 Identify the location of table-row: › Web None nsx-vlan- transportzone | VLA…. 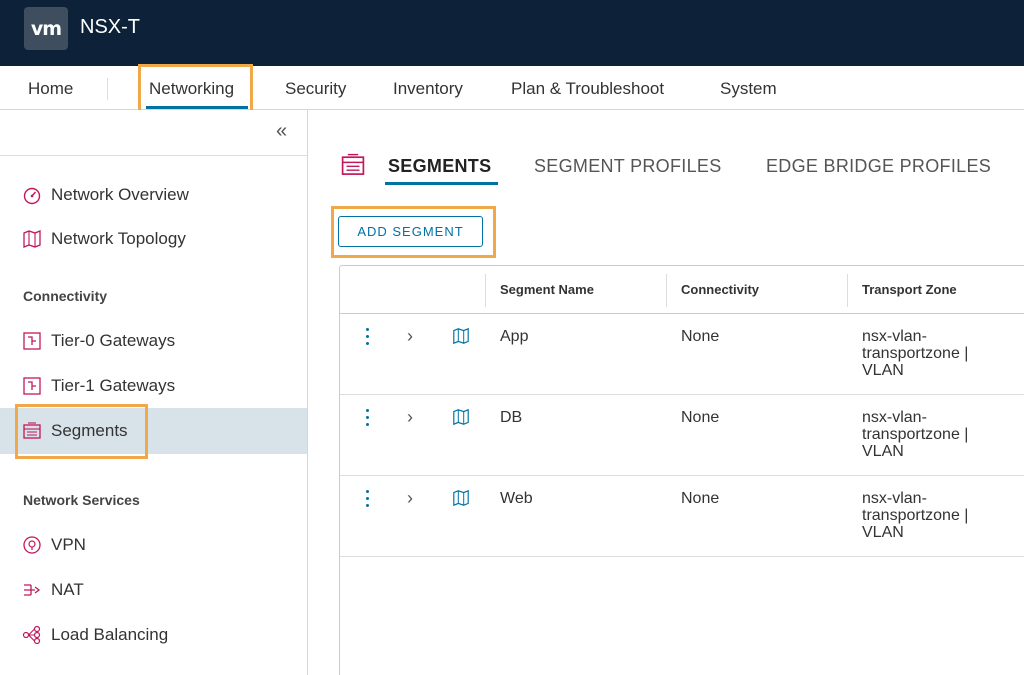
(682, 516).